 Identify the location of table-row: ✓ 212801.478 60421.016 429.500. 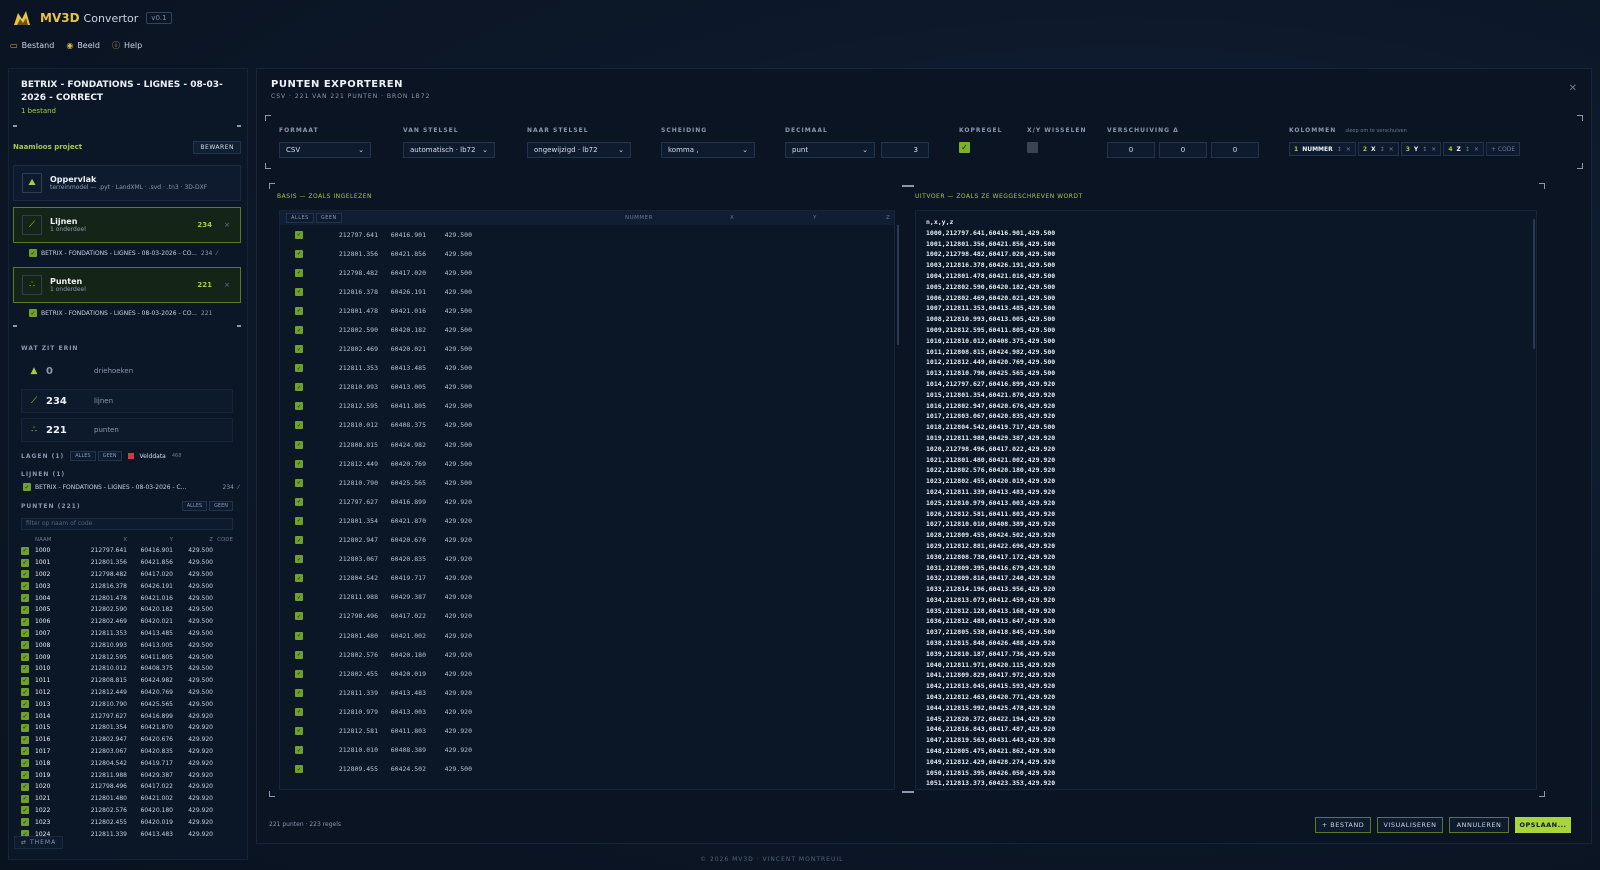
(587, 310).